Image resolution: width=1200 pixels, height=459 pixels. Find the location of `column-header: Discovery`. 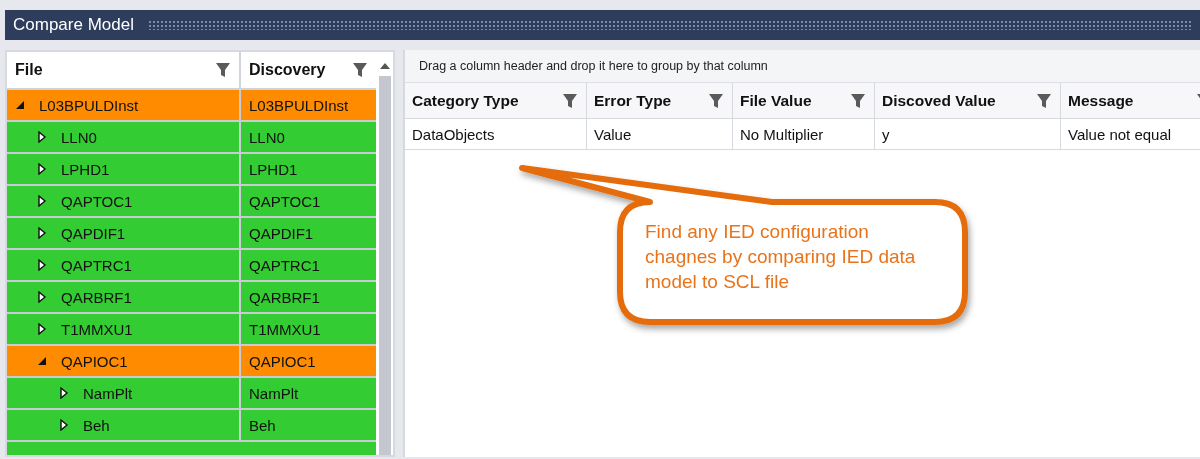

column-header: Discovery is located at coordinates (308, 70).